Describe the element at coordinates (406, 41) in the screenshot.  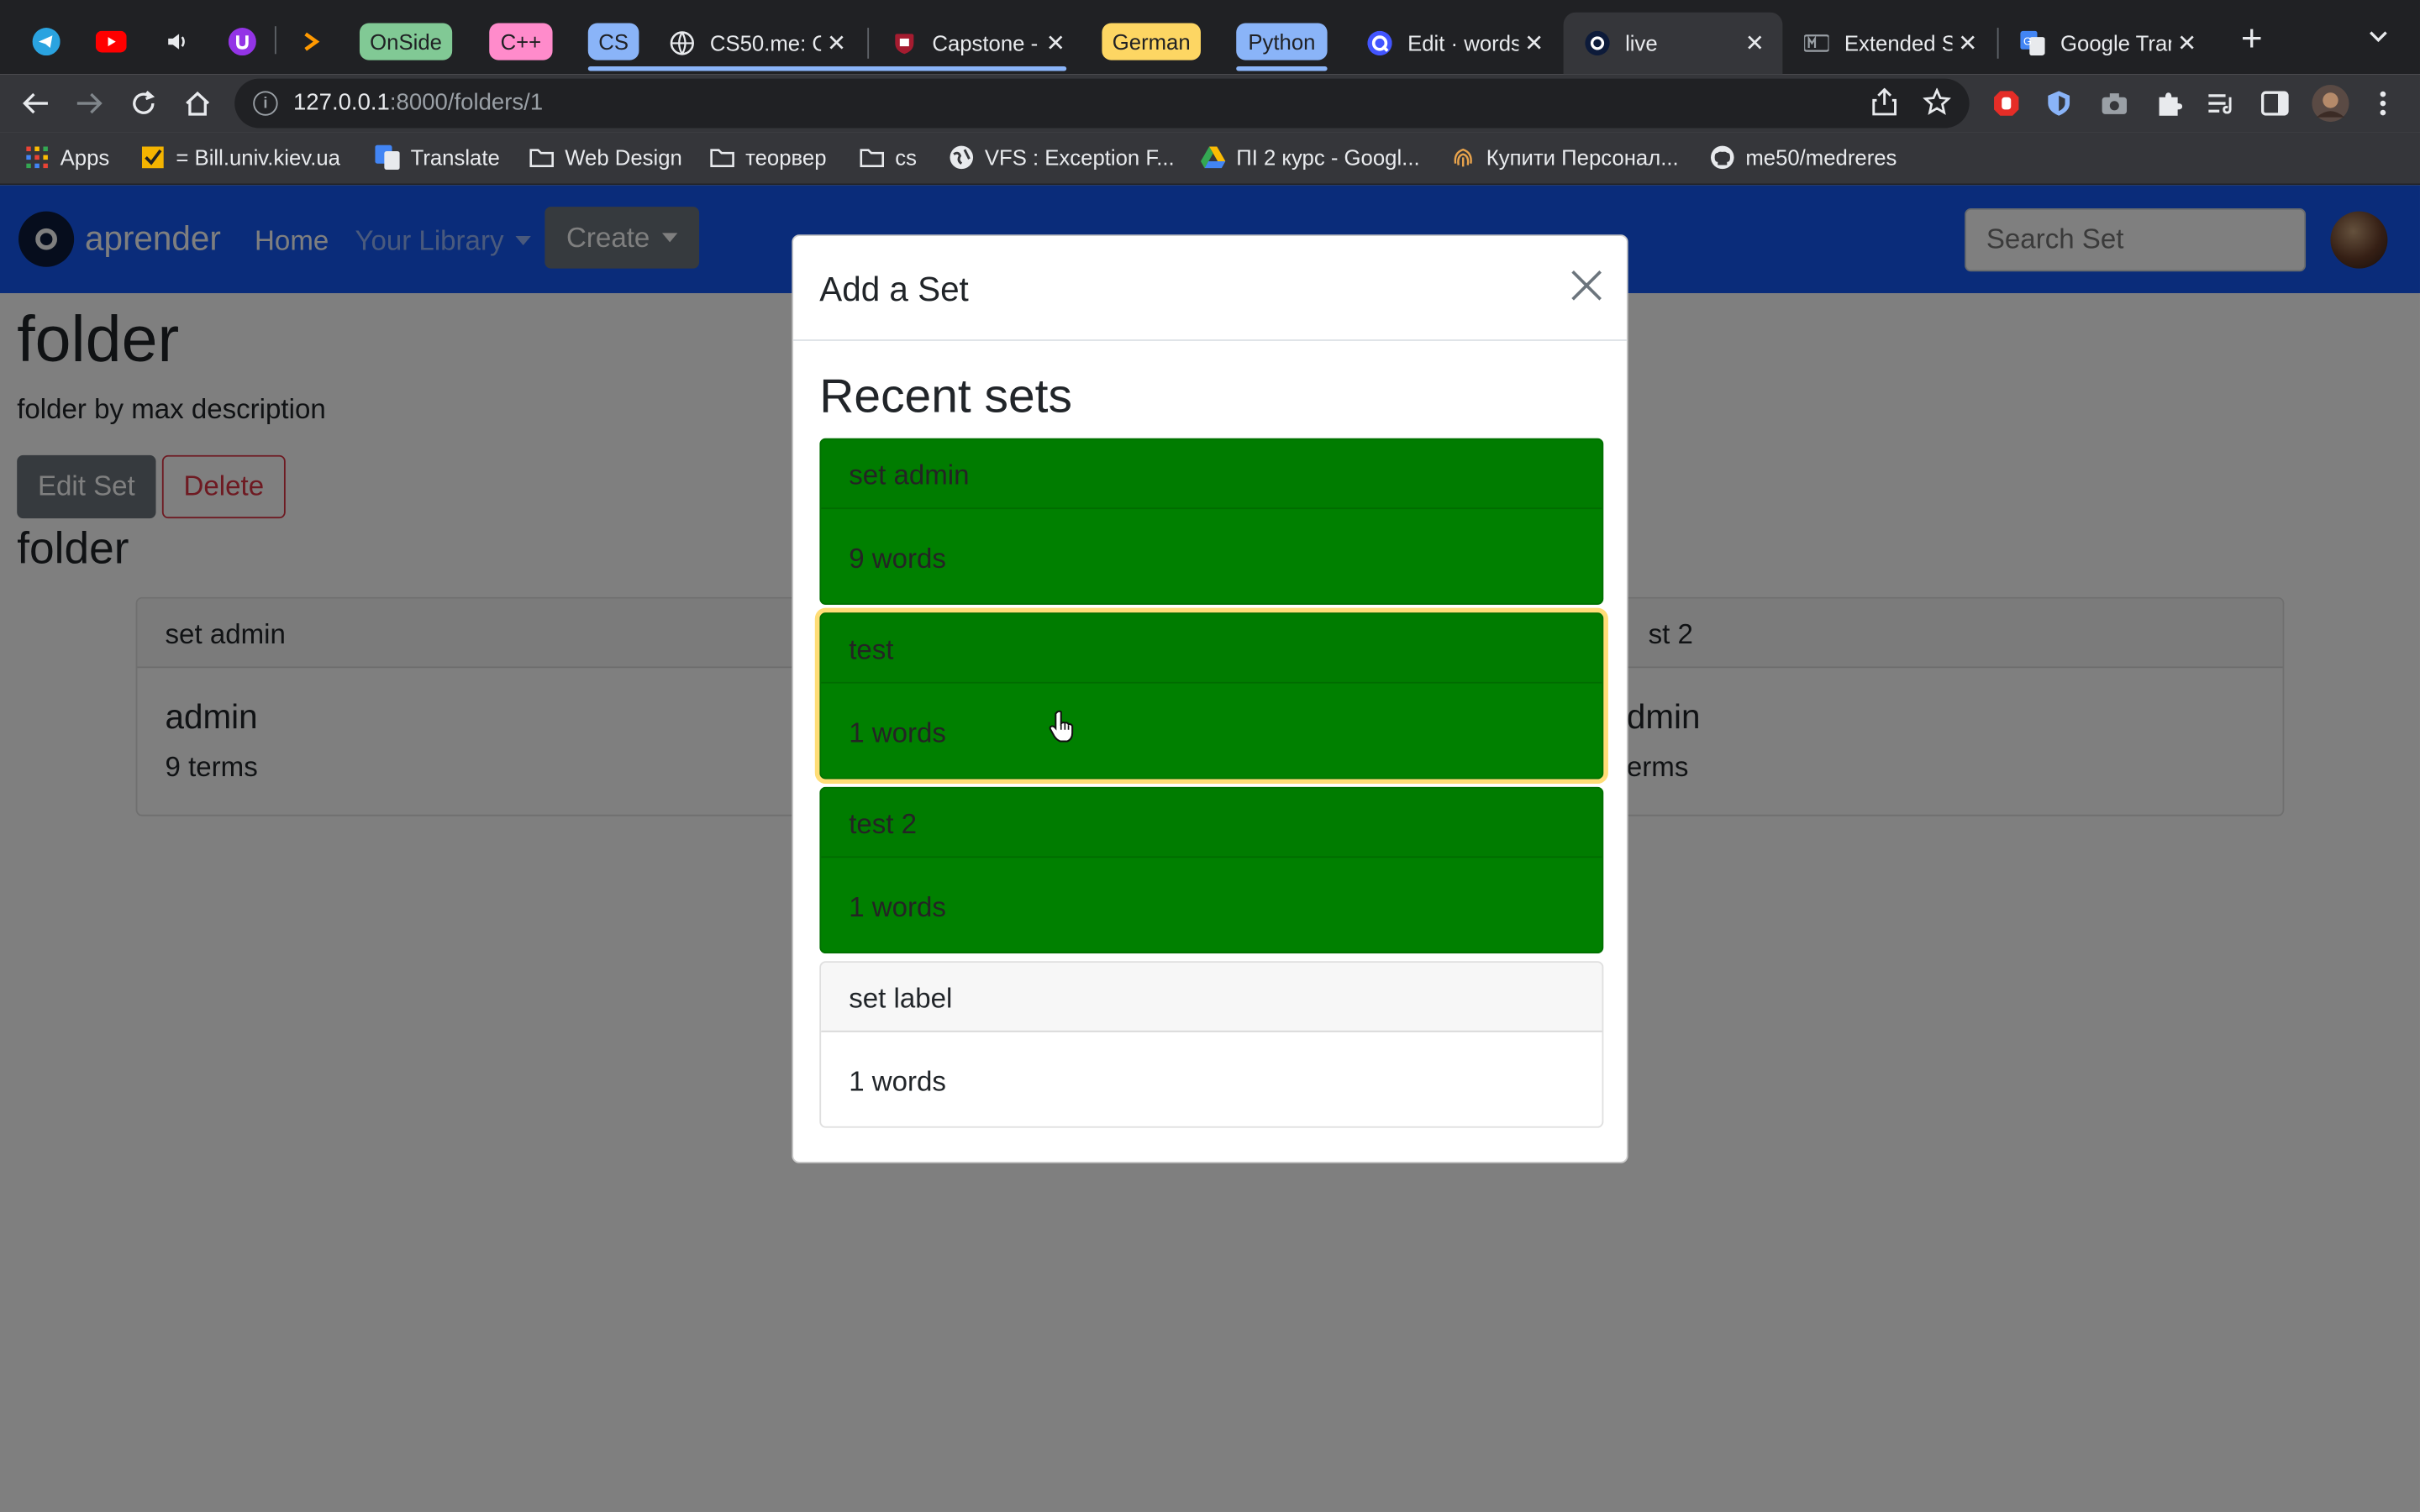
I see `tab-group-onside: OnSide` at that location.